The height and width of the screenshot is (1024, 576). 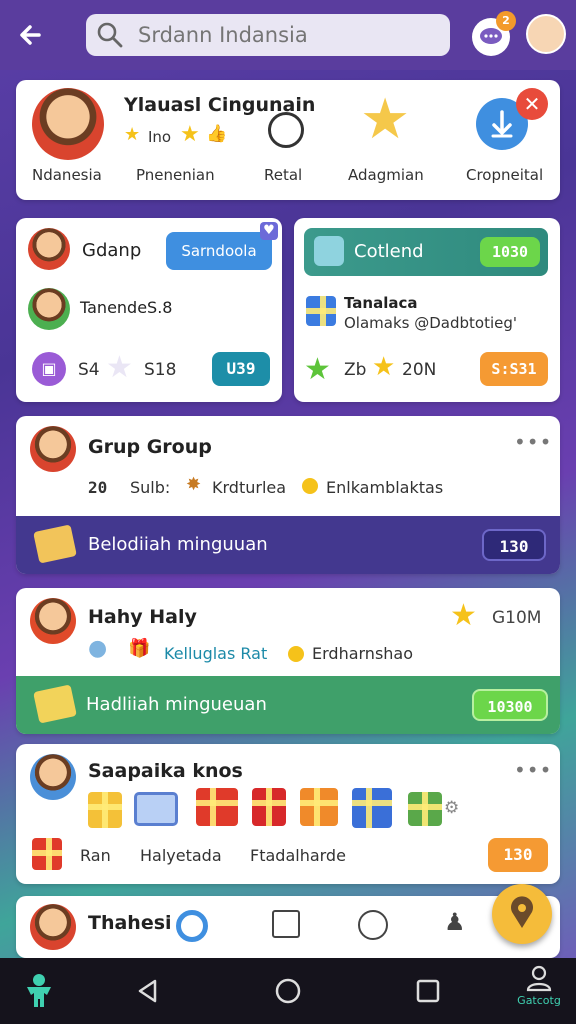 I want to click on group-meta: Enlkamblaktas, so click(x=385, y=487).